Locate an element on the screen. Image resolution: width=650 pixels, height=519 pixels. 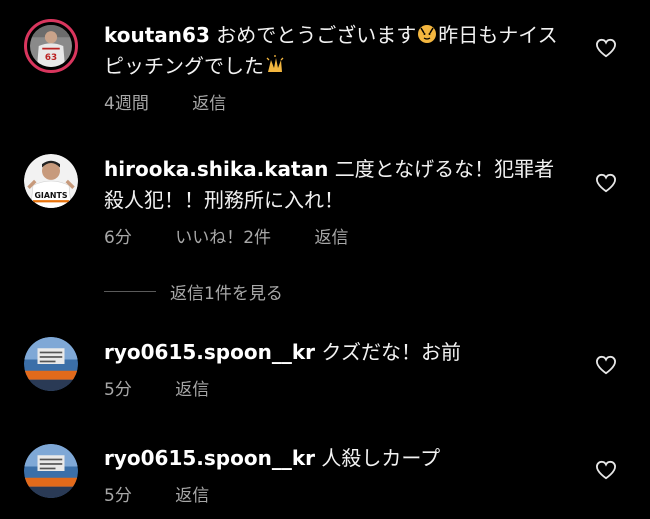
username-link: hirooka.shika.katan is located at coordinates (216, 169).